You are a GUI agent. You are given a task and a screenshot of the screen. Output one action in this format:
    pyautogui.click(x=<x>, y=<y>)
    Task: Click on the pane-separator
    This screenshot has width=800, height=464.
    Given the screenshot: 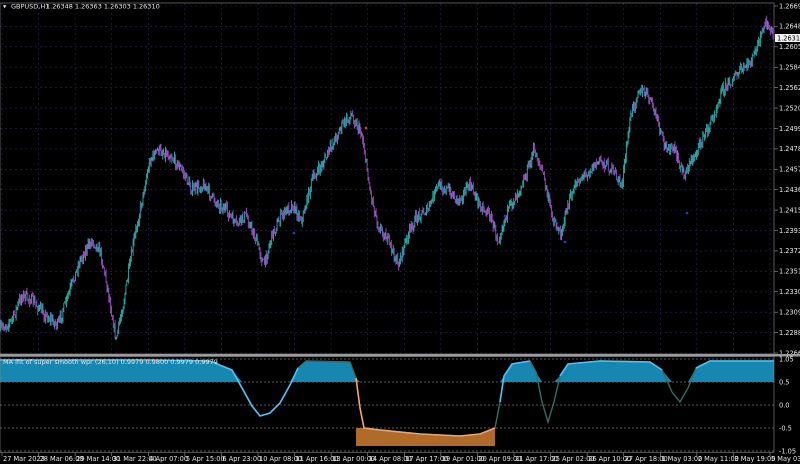 What is the action you would take?
    pyautogui.click(x=400, y=355)
    